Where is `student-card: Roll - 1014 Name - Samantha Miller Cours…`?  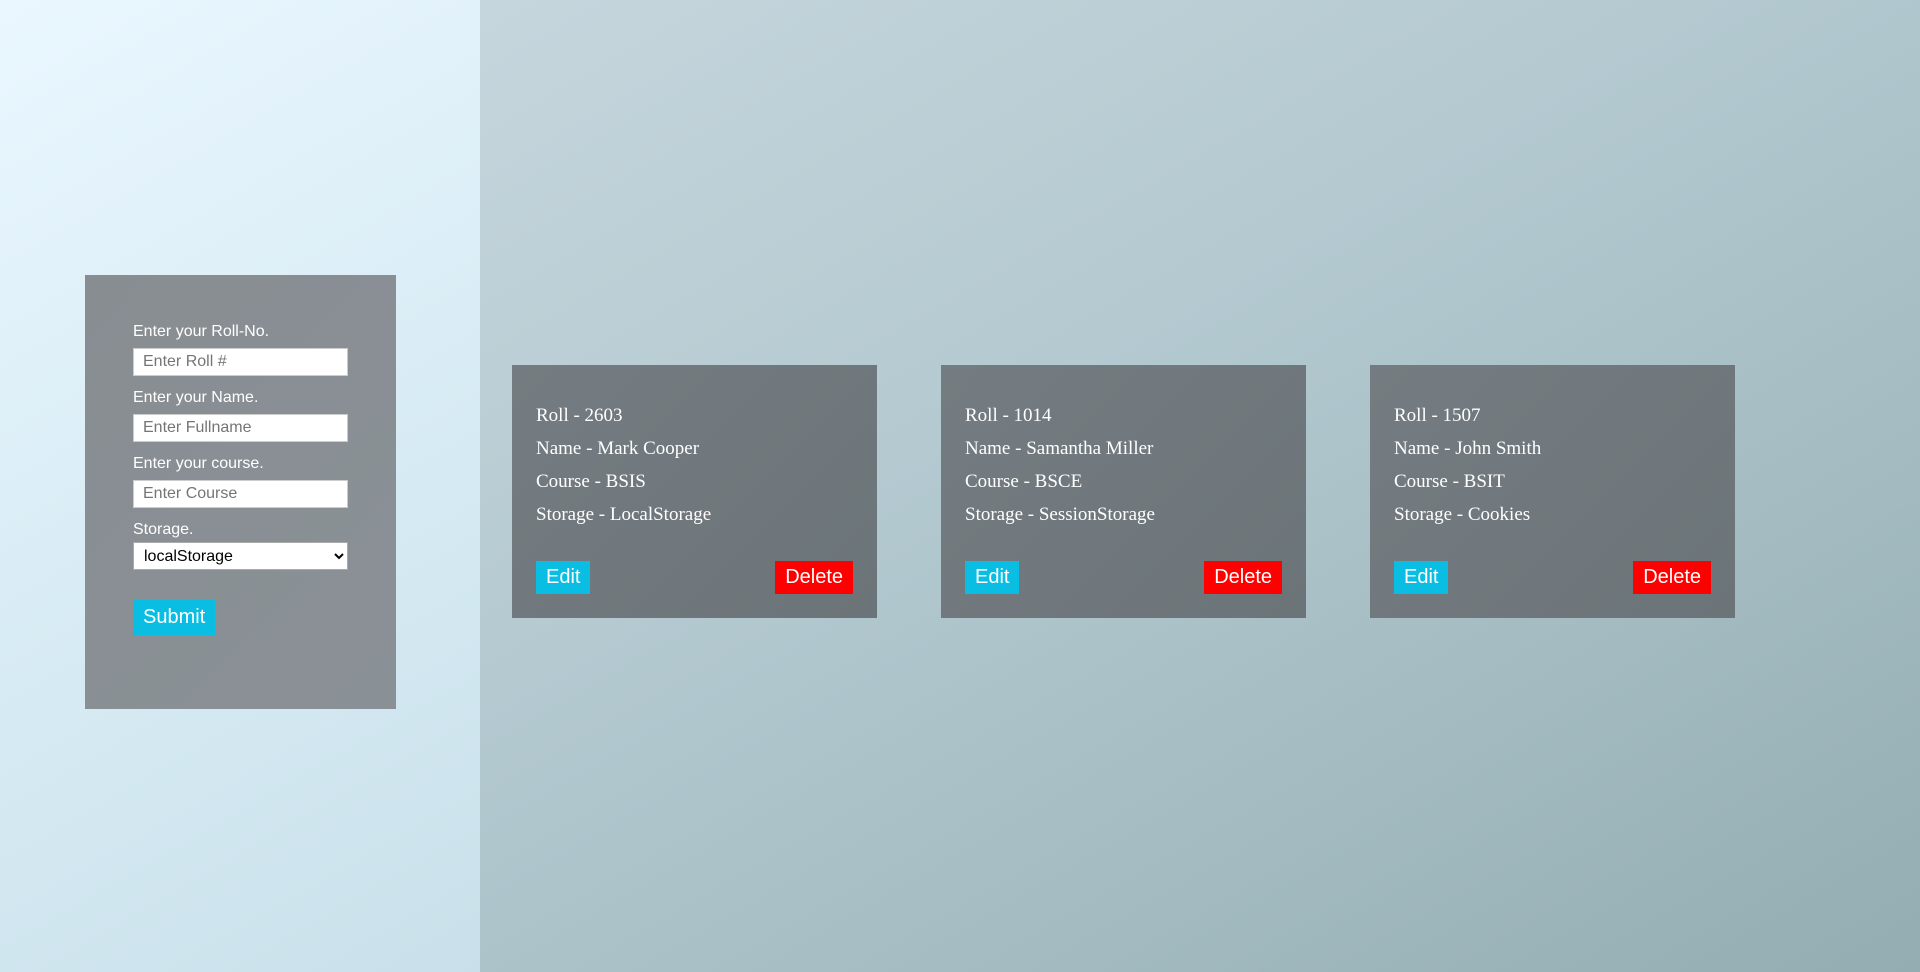
student-card: Roll - 1014 Name - Samantha Miller Cours… is located at coordinates (1123, 491).